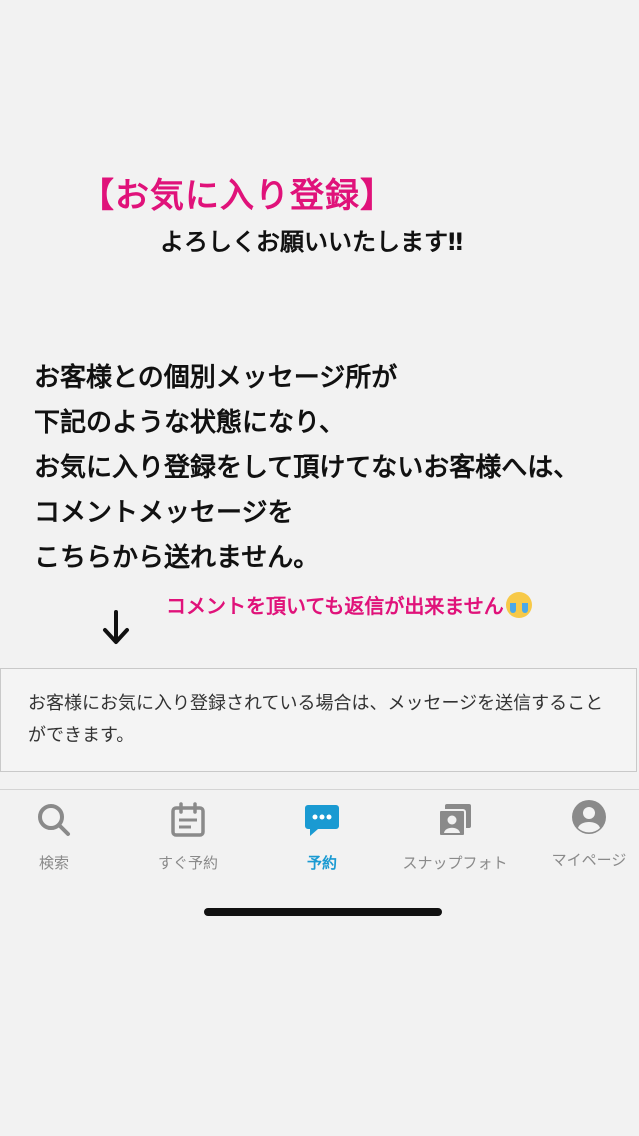 Image resolution: width=639 pixels, height=1136 pixels. Describe the element at coordinates (589, 817) in the screenshot. I see `user-icon` at that location.